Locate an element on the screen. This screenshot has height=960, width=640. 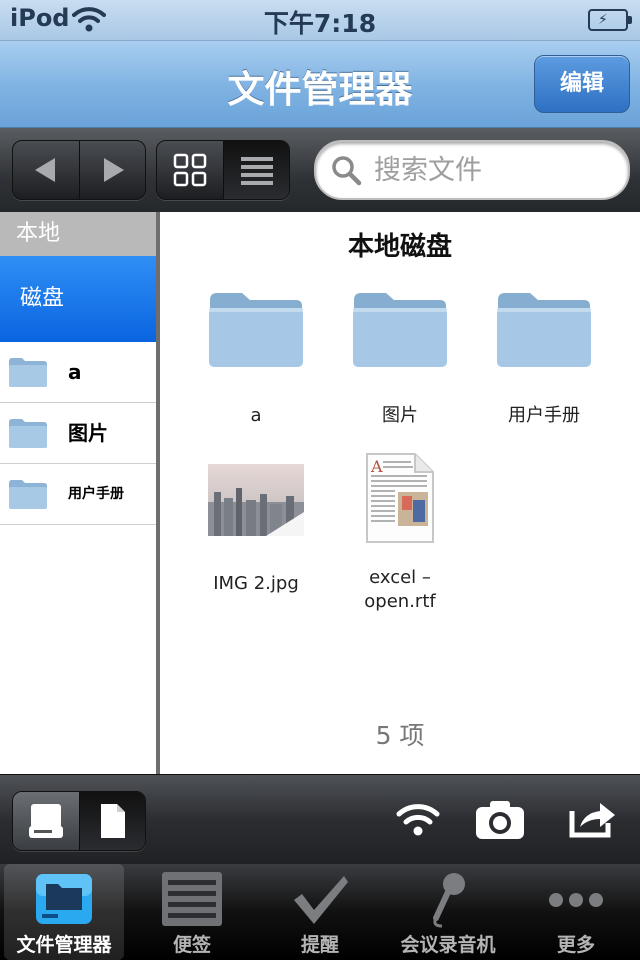
tab-more: 更多 is located at coordinates (576, 912).